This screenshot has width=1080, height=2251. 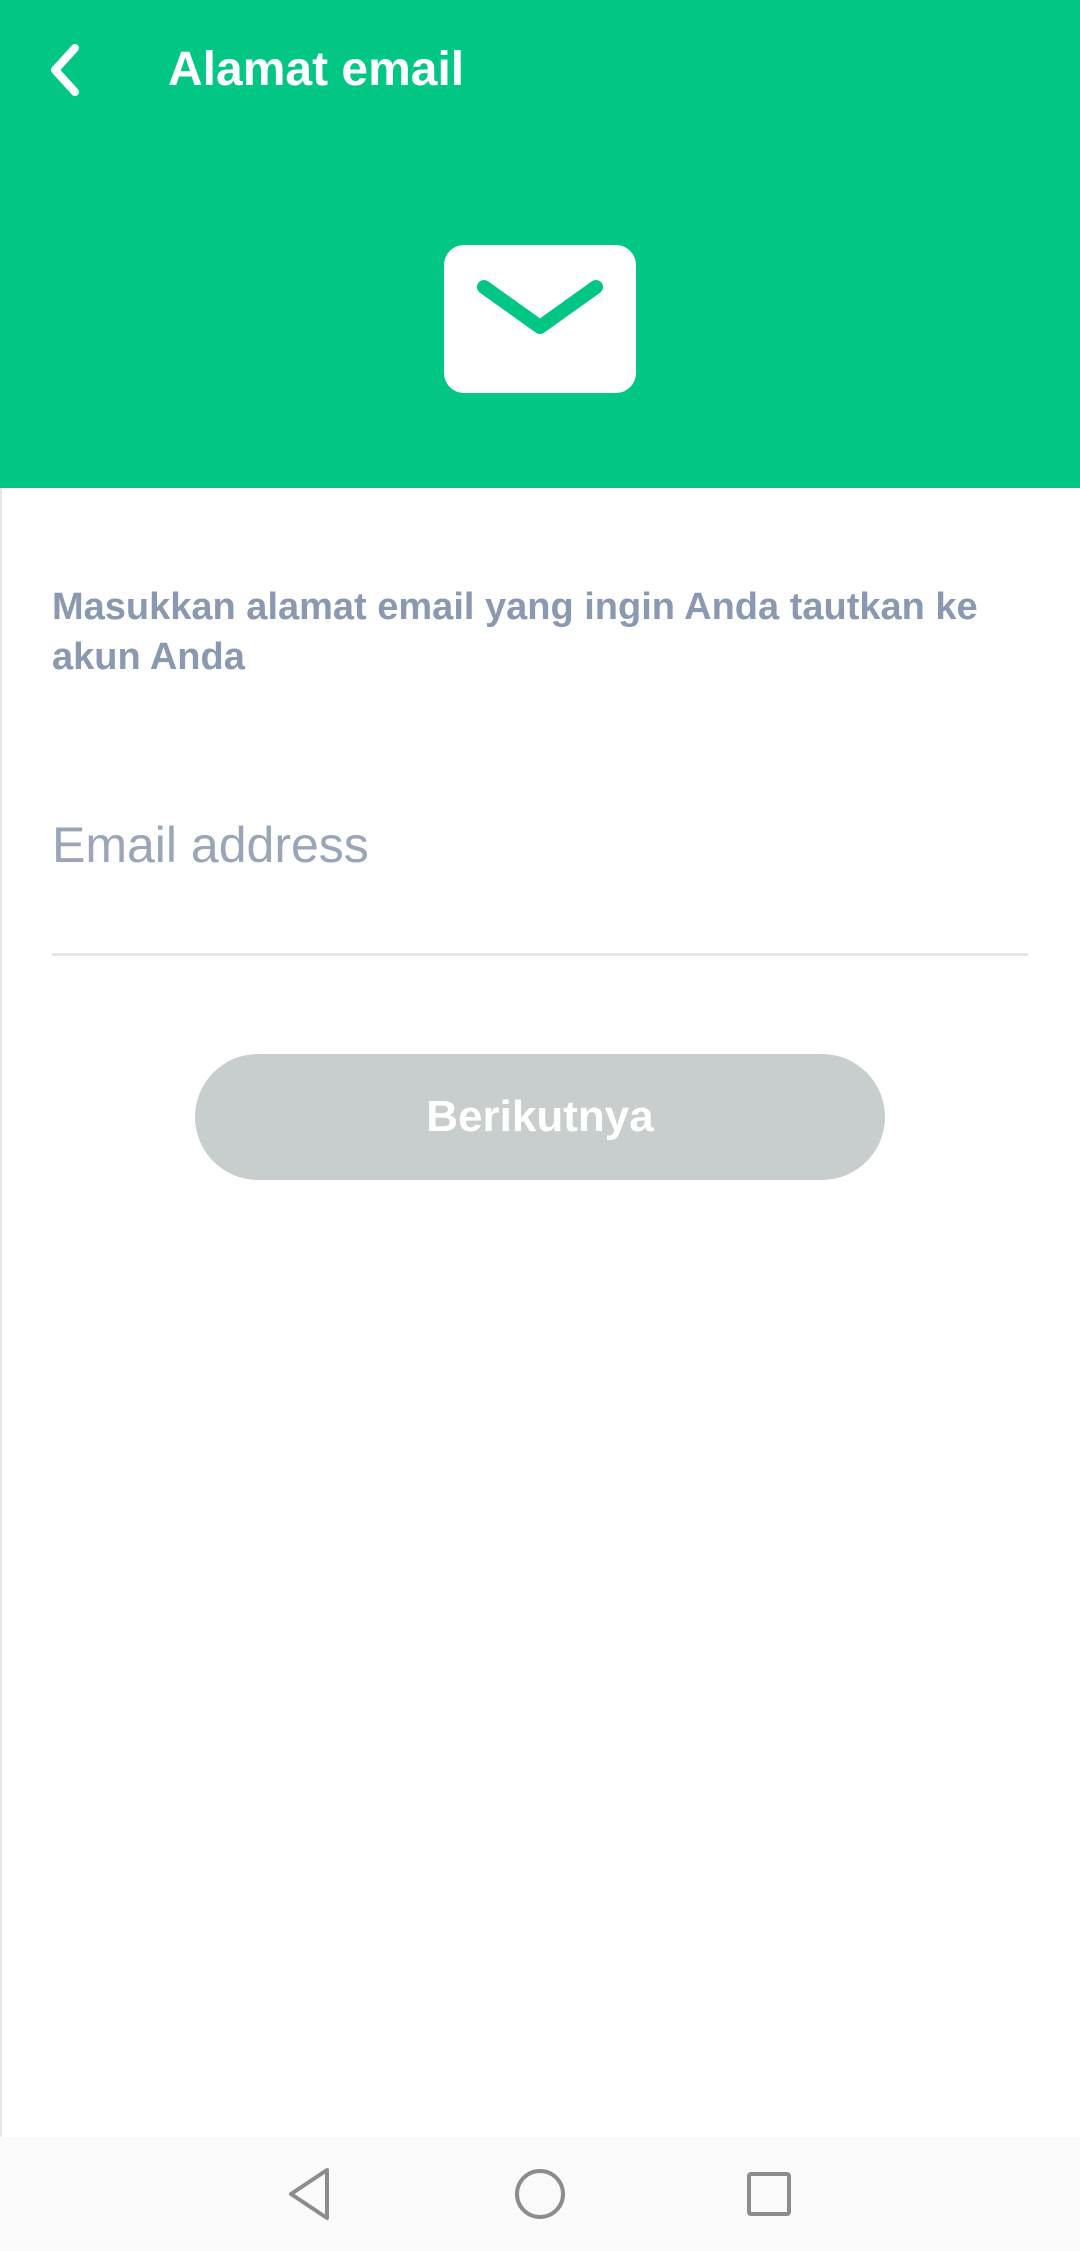 I want to click on system-home-button, so click(x=540, y=2194).